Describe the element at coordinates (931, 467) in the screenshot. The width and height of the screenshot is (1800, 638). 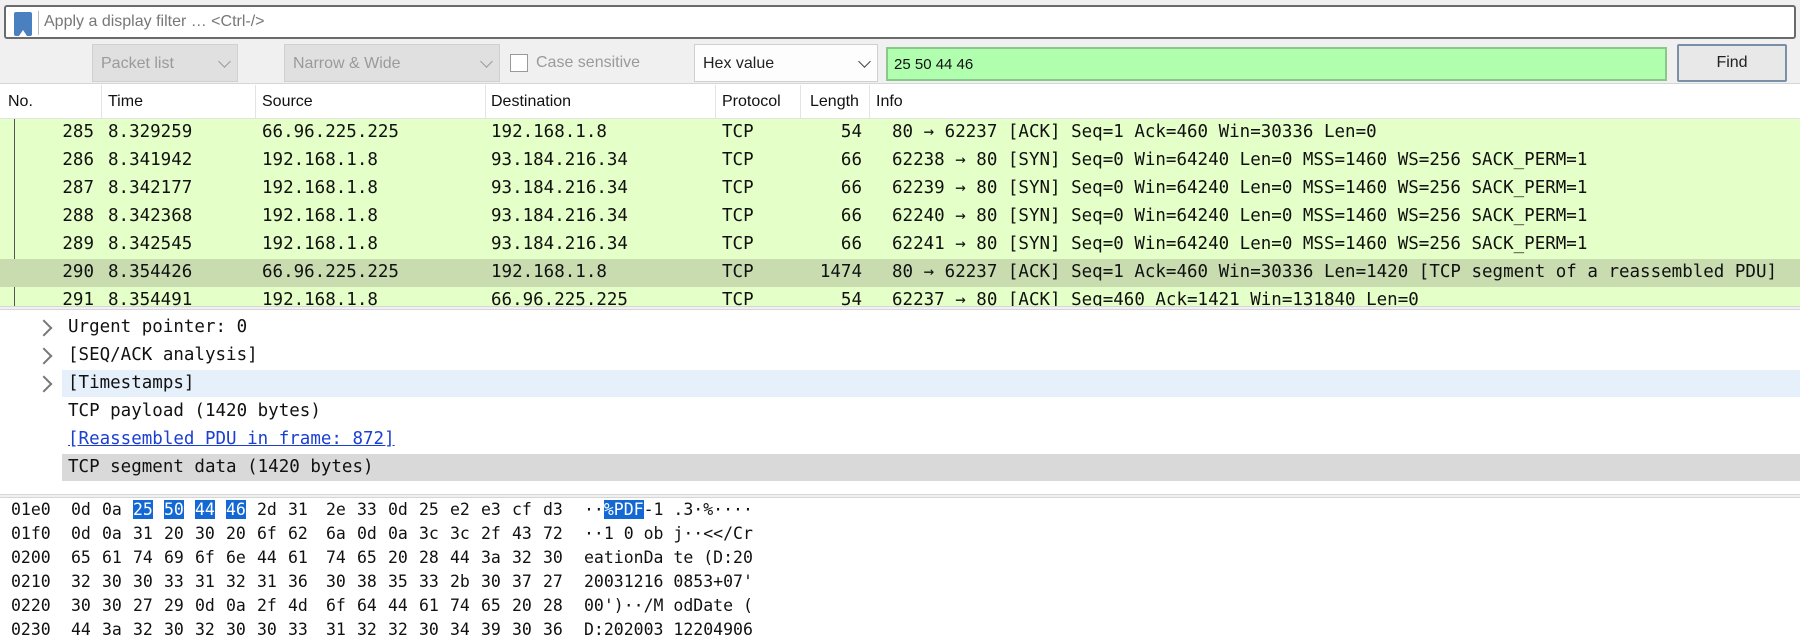
I see `detail-tcp-segment-data: TCP segment data (1420 bytes)` at that location.